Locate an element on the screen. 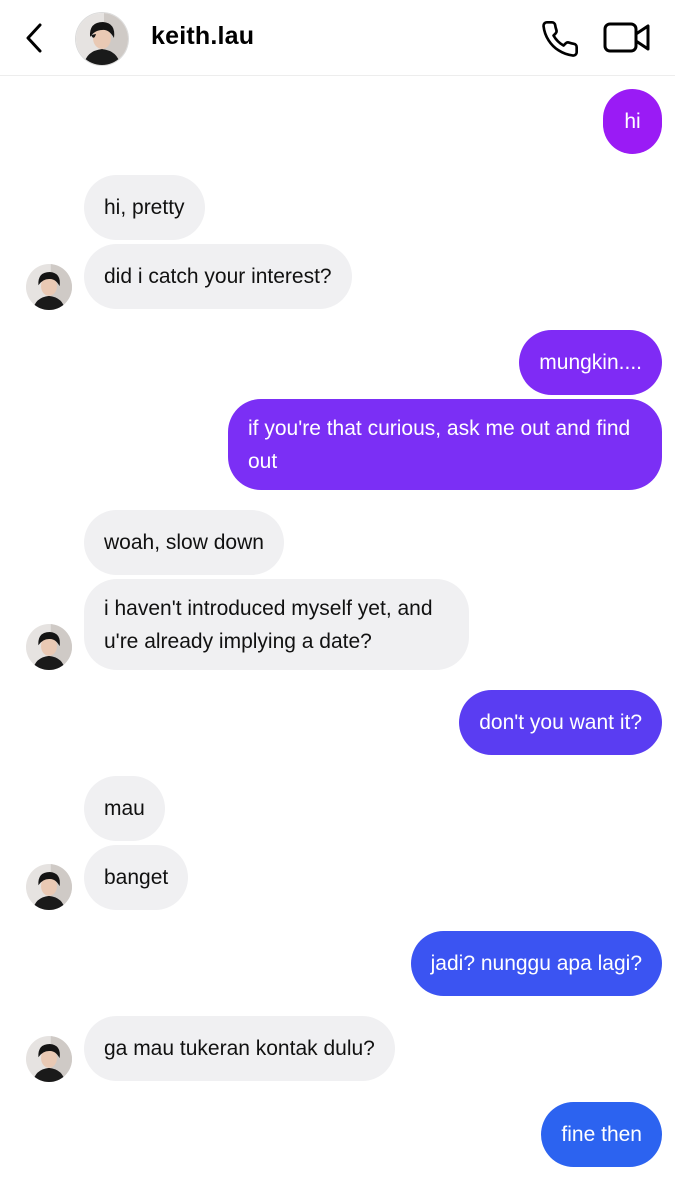 The image size is (675, 1200). message-bubble: did i catch your interest? is located at coordinates (218, 276).